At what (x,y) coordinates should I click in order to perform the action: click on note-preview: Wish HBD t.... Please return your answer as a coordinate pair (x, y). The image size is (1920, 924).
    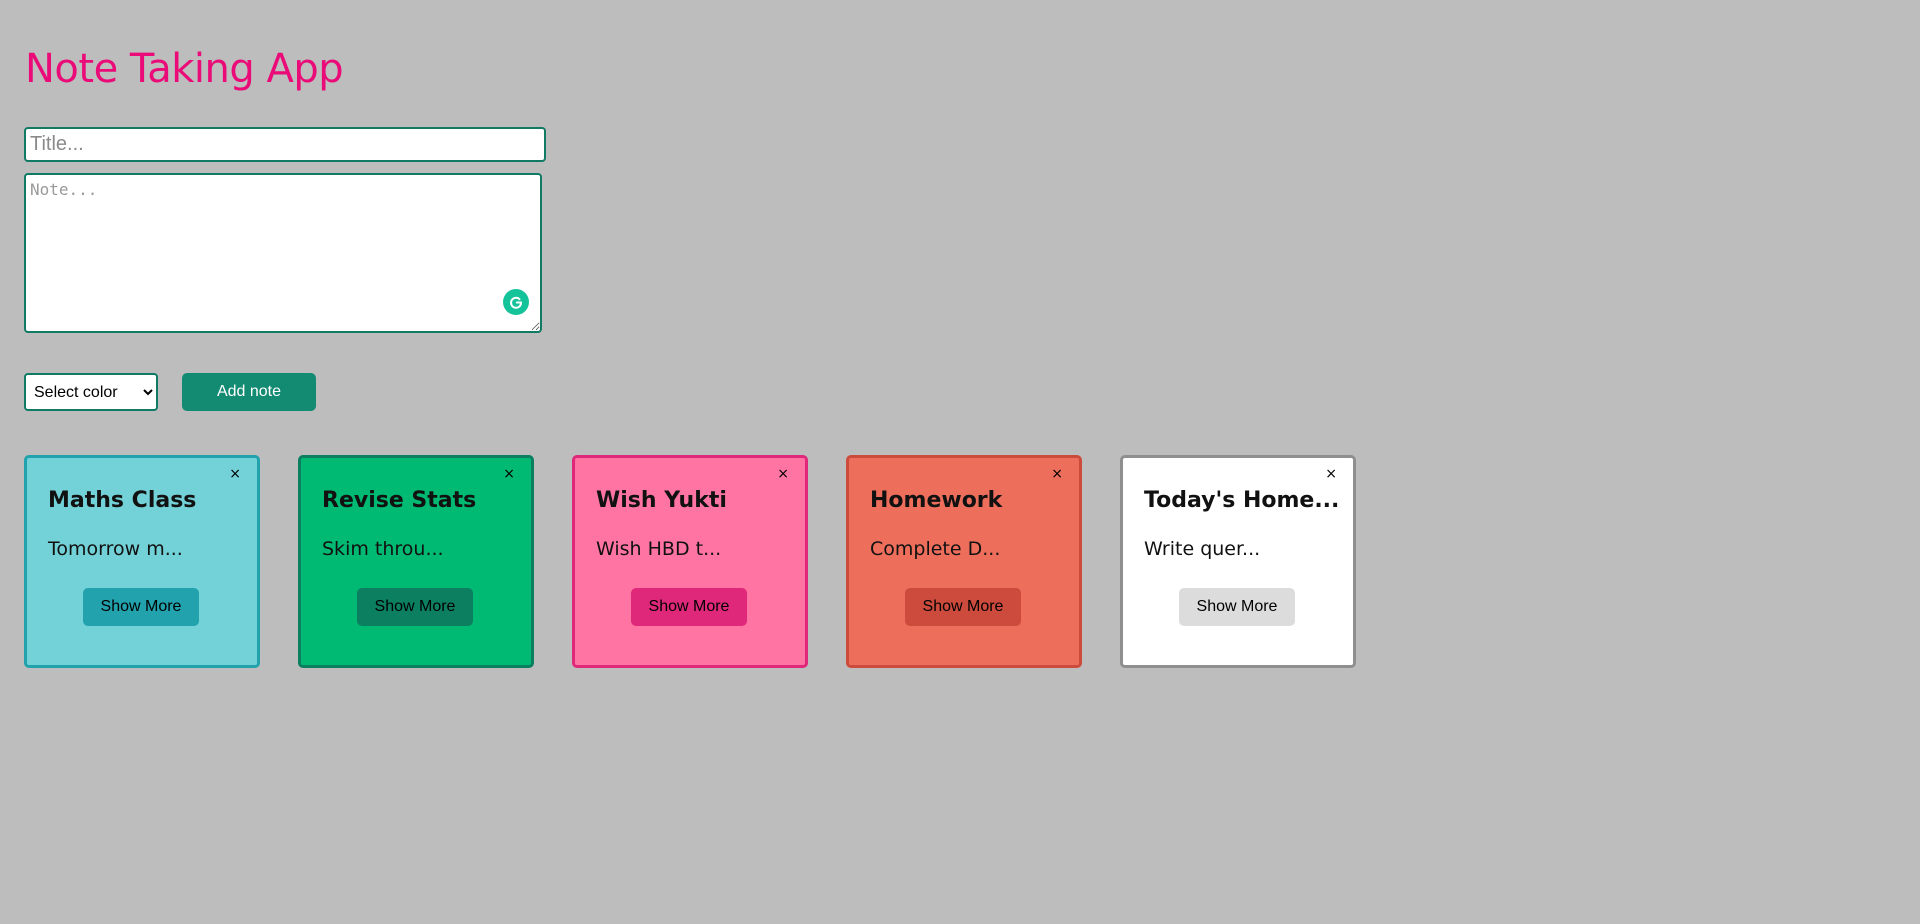
    Looking at the image, I should click on (659, 549).